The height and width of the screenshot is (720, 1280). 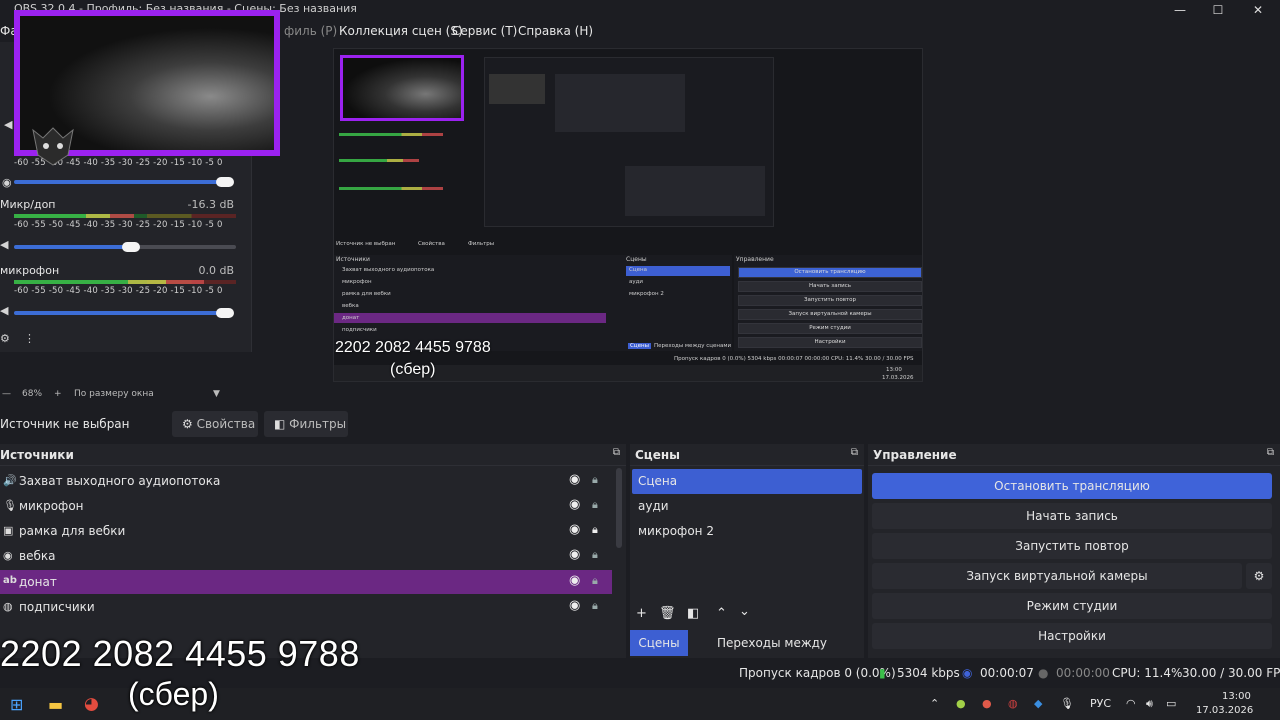 I want to click on preview-card-text: 2202 2082 4455 9788, so click(x=413, y=347).